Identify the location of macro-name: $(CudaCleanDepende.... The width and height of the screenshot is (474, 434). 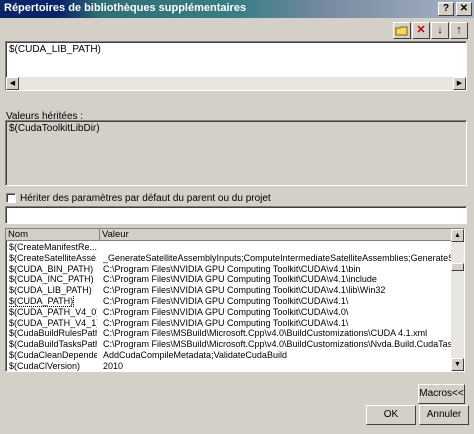
(53, 355).